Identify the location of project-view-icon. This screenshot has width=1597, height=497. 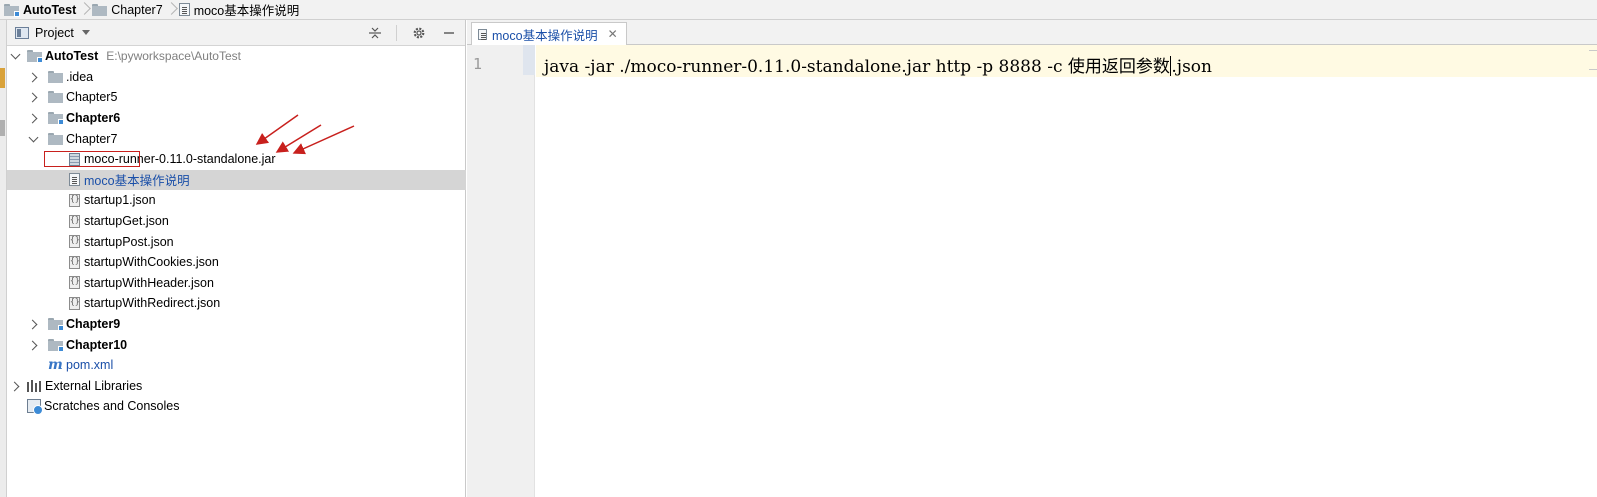
(22, 32).